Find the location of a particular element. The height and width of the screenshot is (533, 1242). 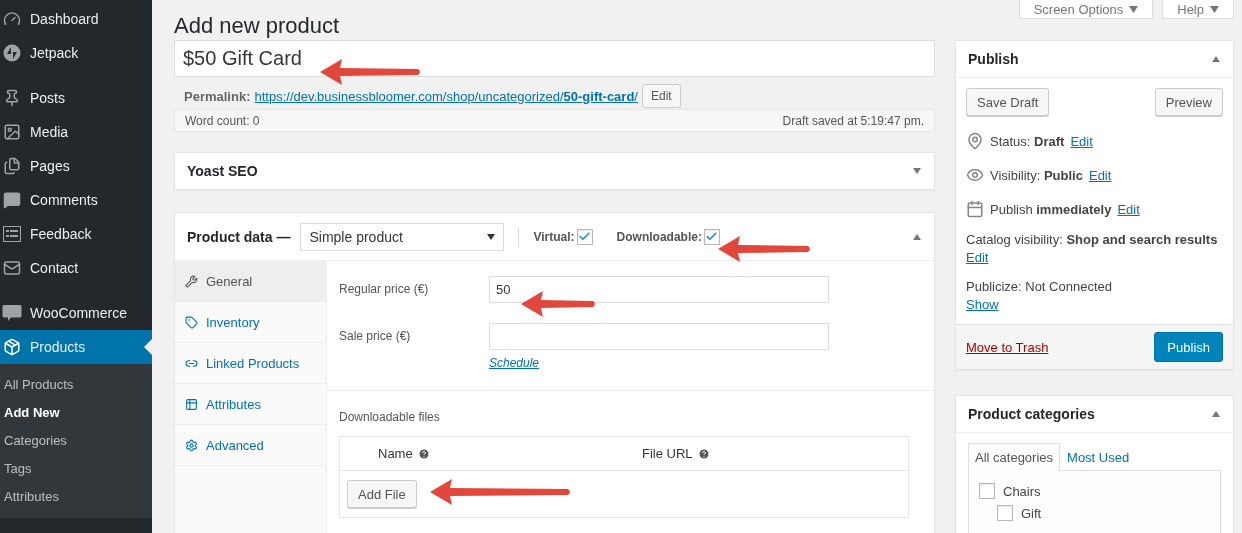

field-label: Regular price (€) is located at coordinates (384, 289).